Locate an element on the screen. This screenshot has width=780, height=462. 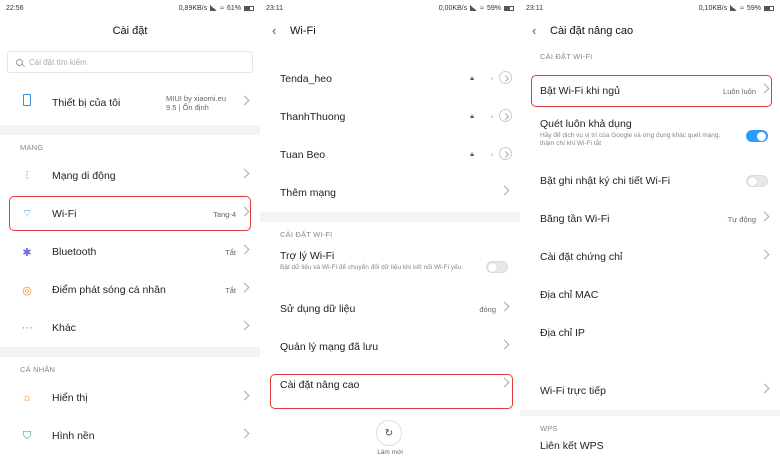
page-title-bar: ‹ Cài đặt nâng cao is located at coordinates (650, 31).